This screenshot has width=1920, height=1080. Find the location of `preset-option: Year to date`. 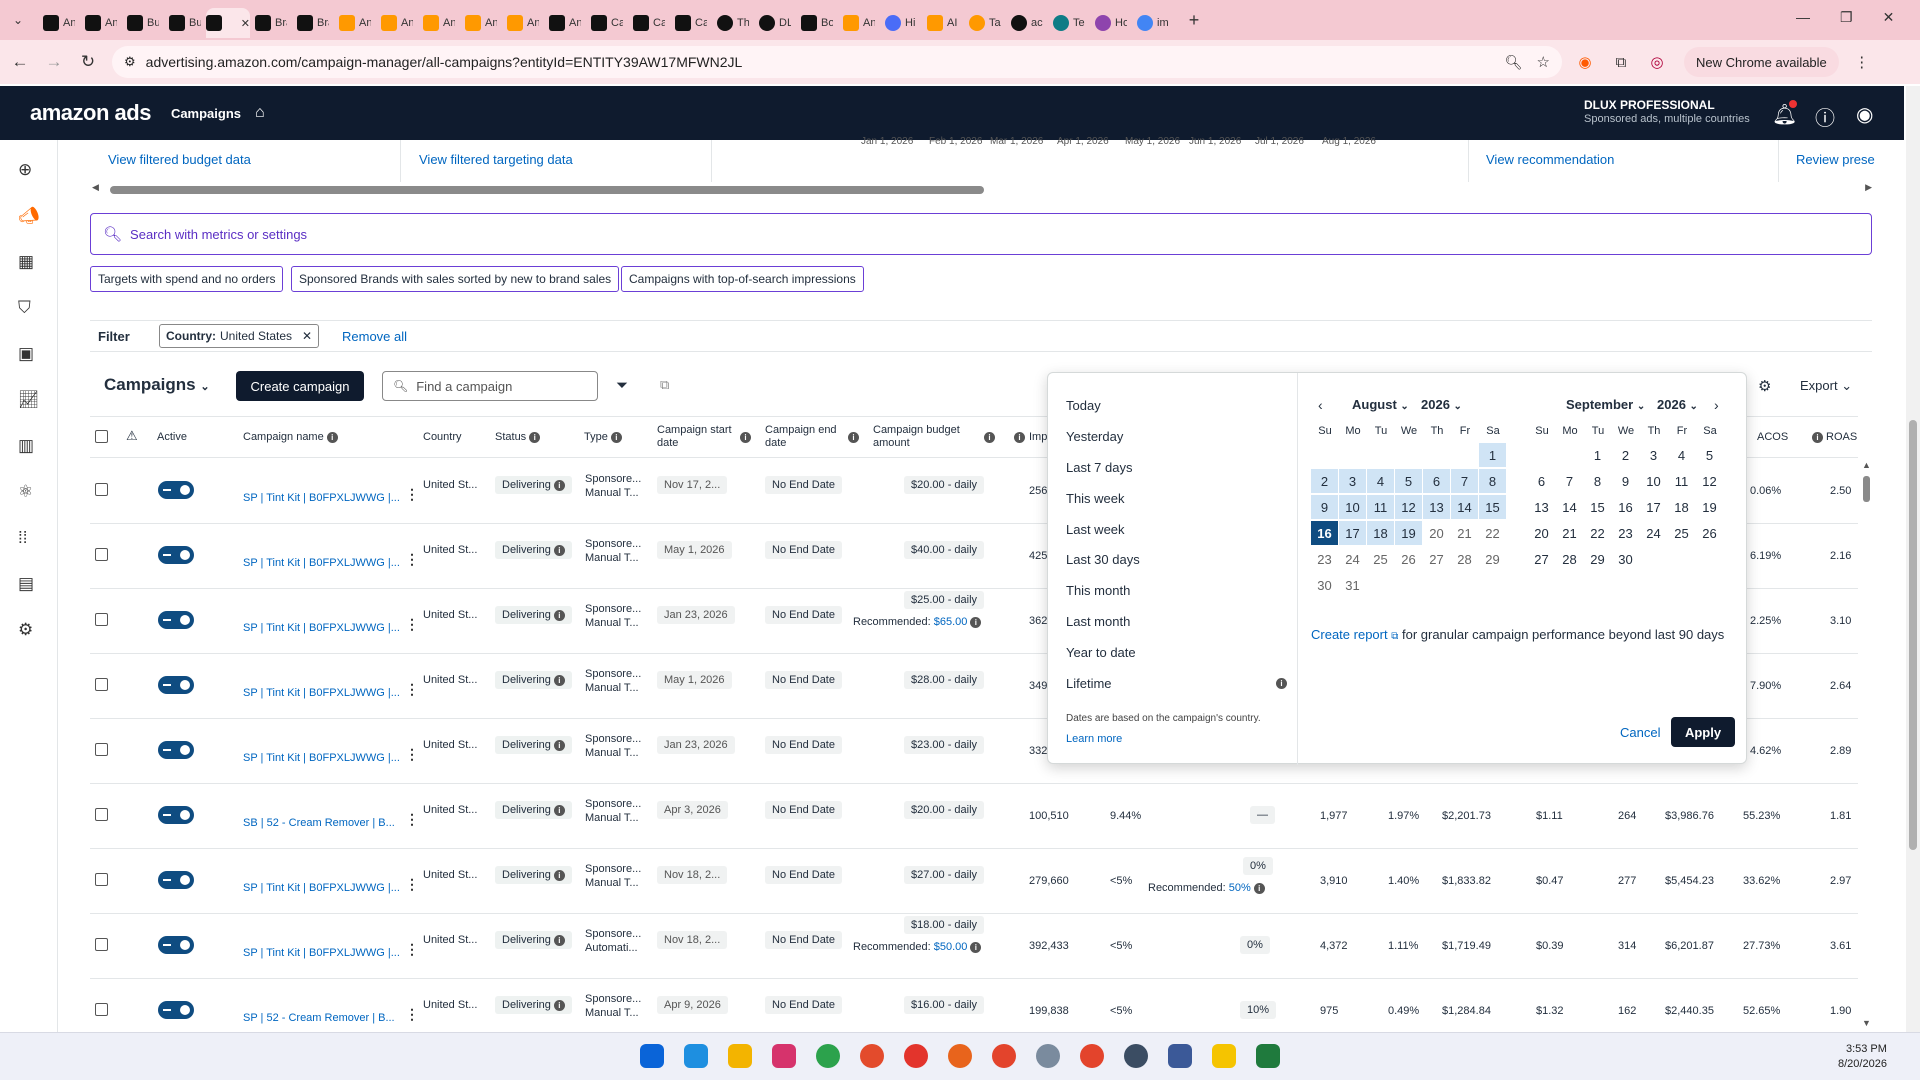

preset-option: Year to date is located at coordinates (1101, 652).